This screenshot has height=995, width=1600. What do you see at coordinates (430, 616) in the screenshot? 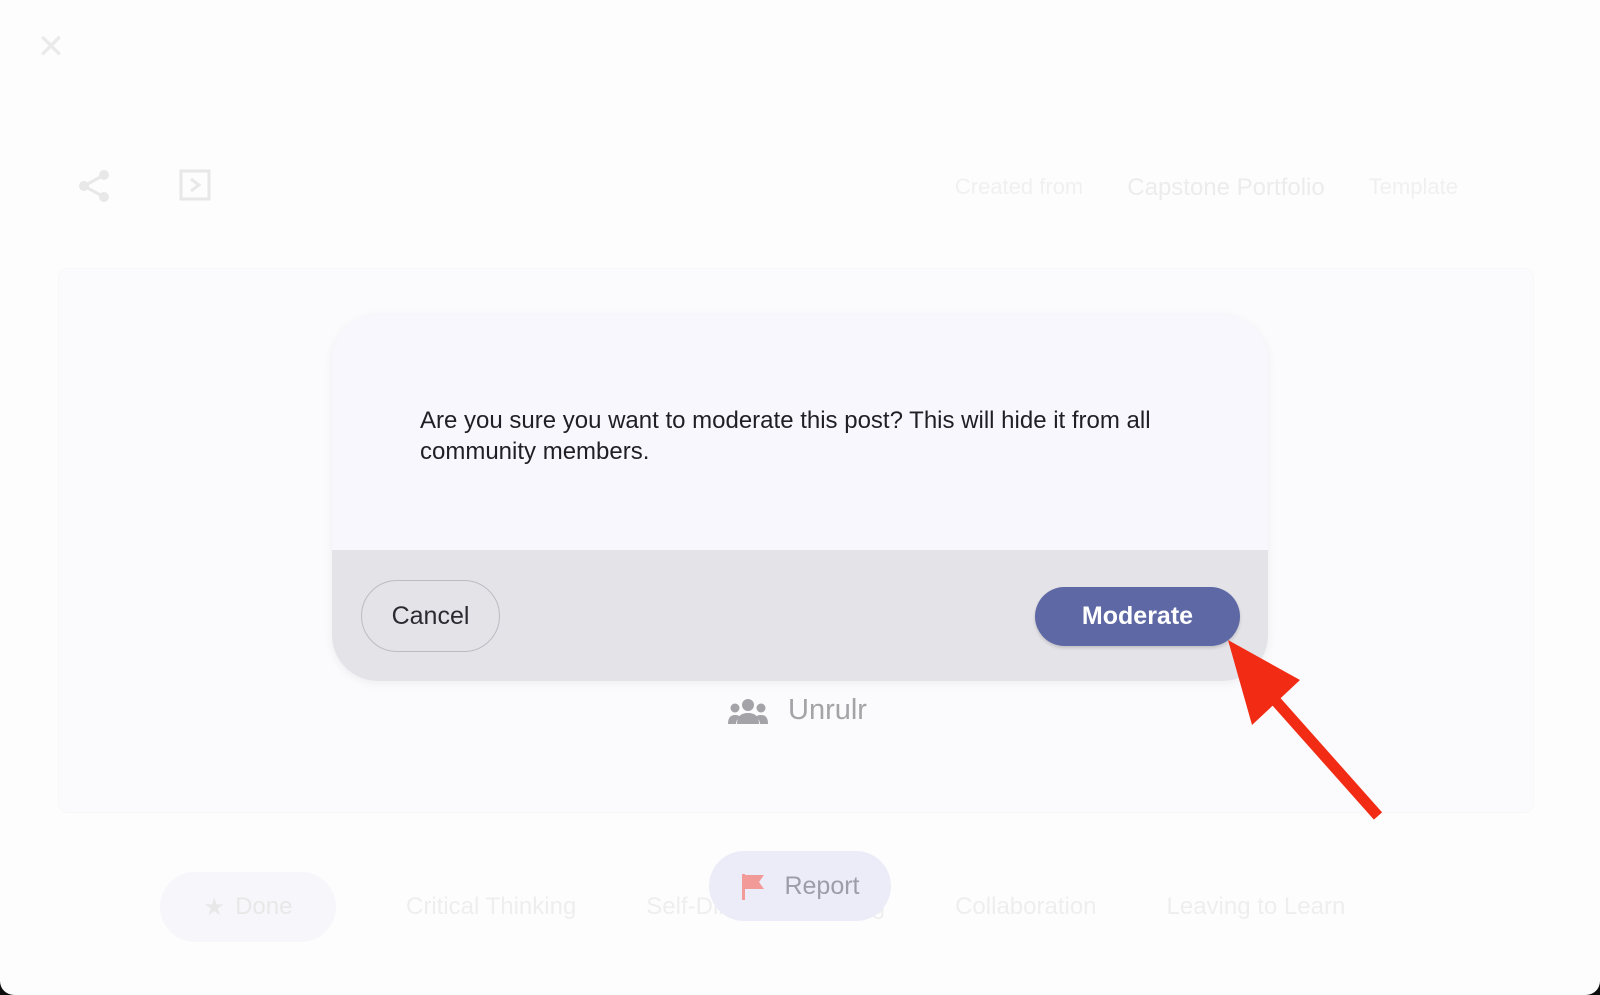
I see `cancel-button: Cancel` at bounding box center [430, 616].